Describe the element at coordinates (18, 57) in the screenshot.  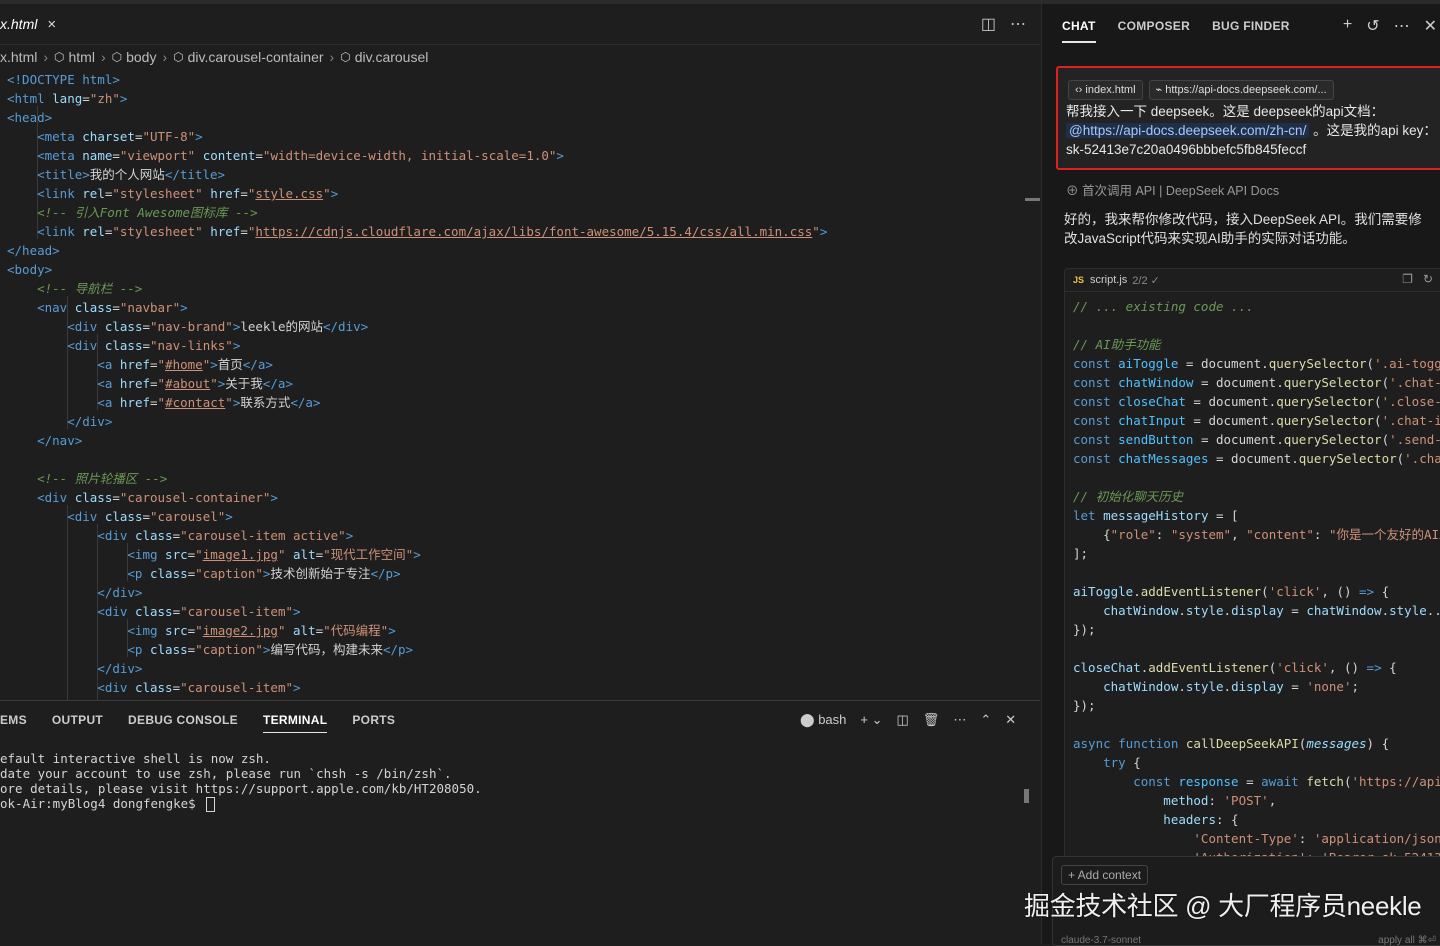
I see `breadcrumb-item: x.html` at that location.